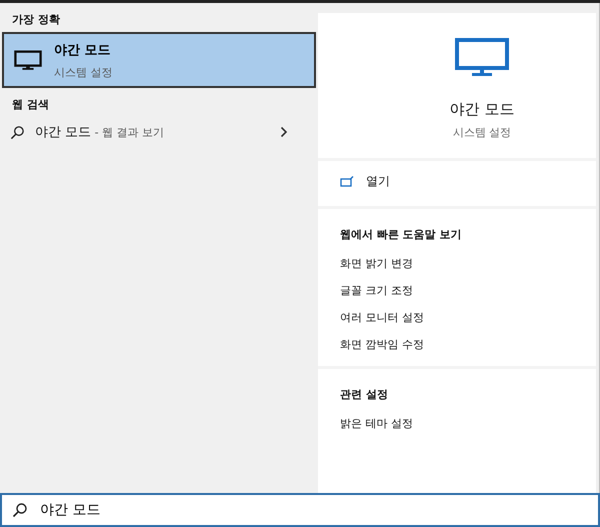 This screenshot has height=527, width=600. What do you see at coordinates (300, 510) in the screenshot?
I see `search-field: 야간 모드` at bounding box center [300, 510].